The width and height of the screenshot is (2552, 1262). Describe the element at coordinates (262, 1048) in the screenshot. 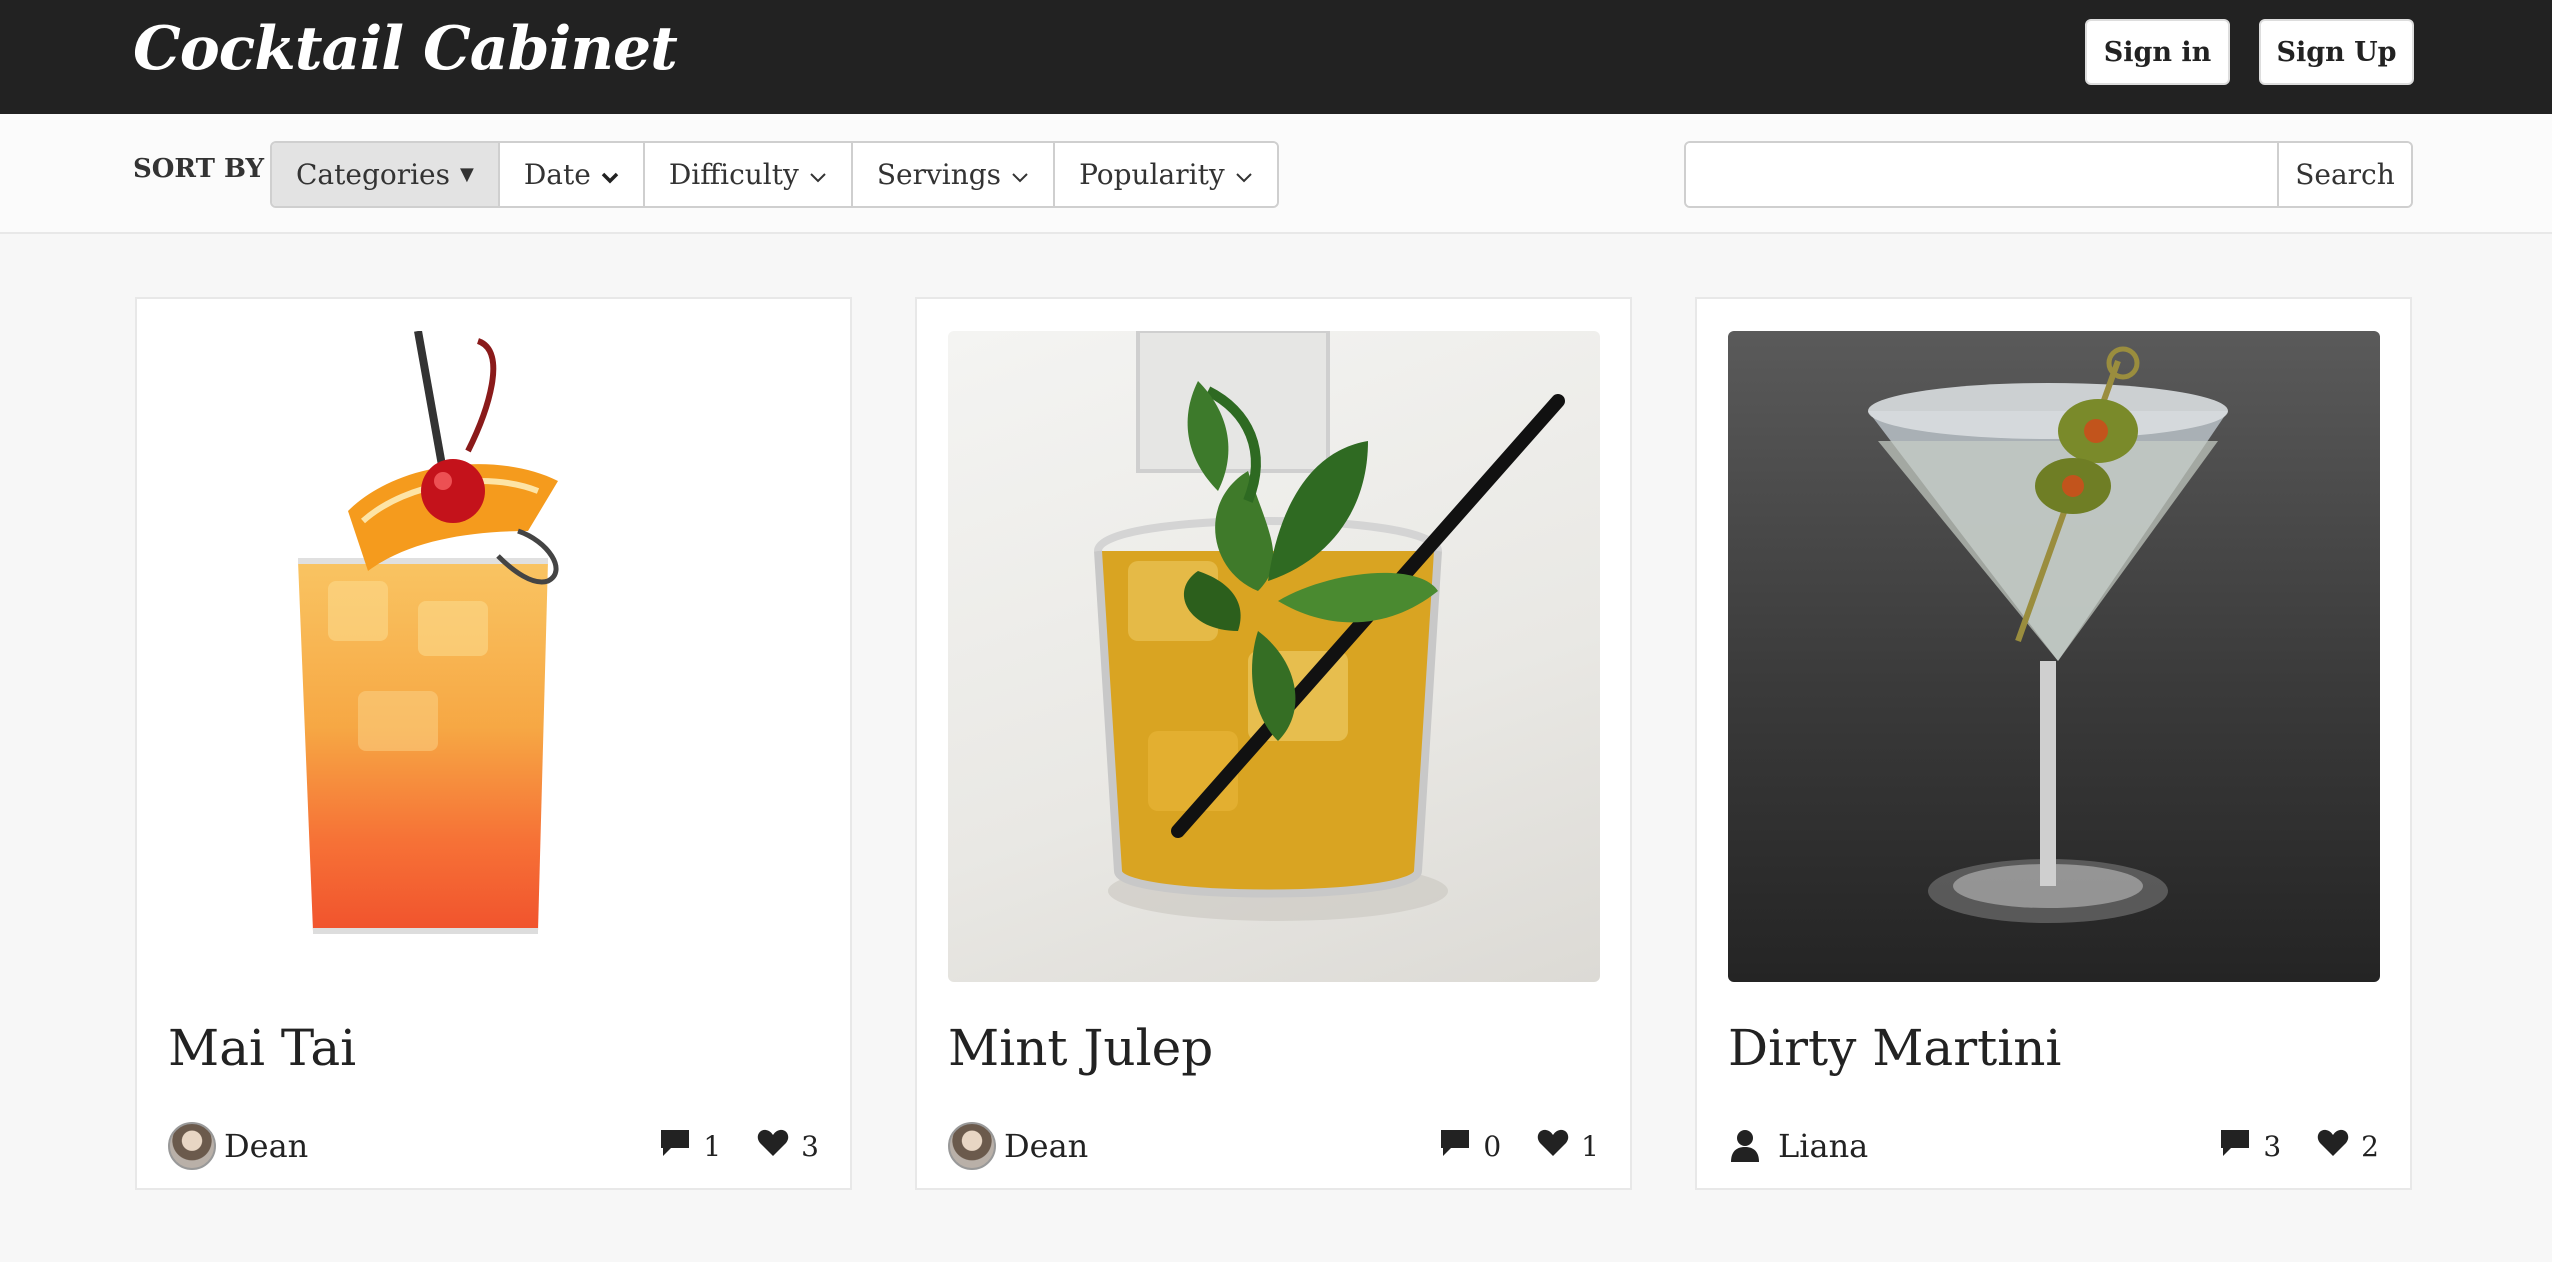

I see `cocktail-title: Mai Tai` at that location.